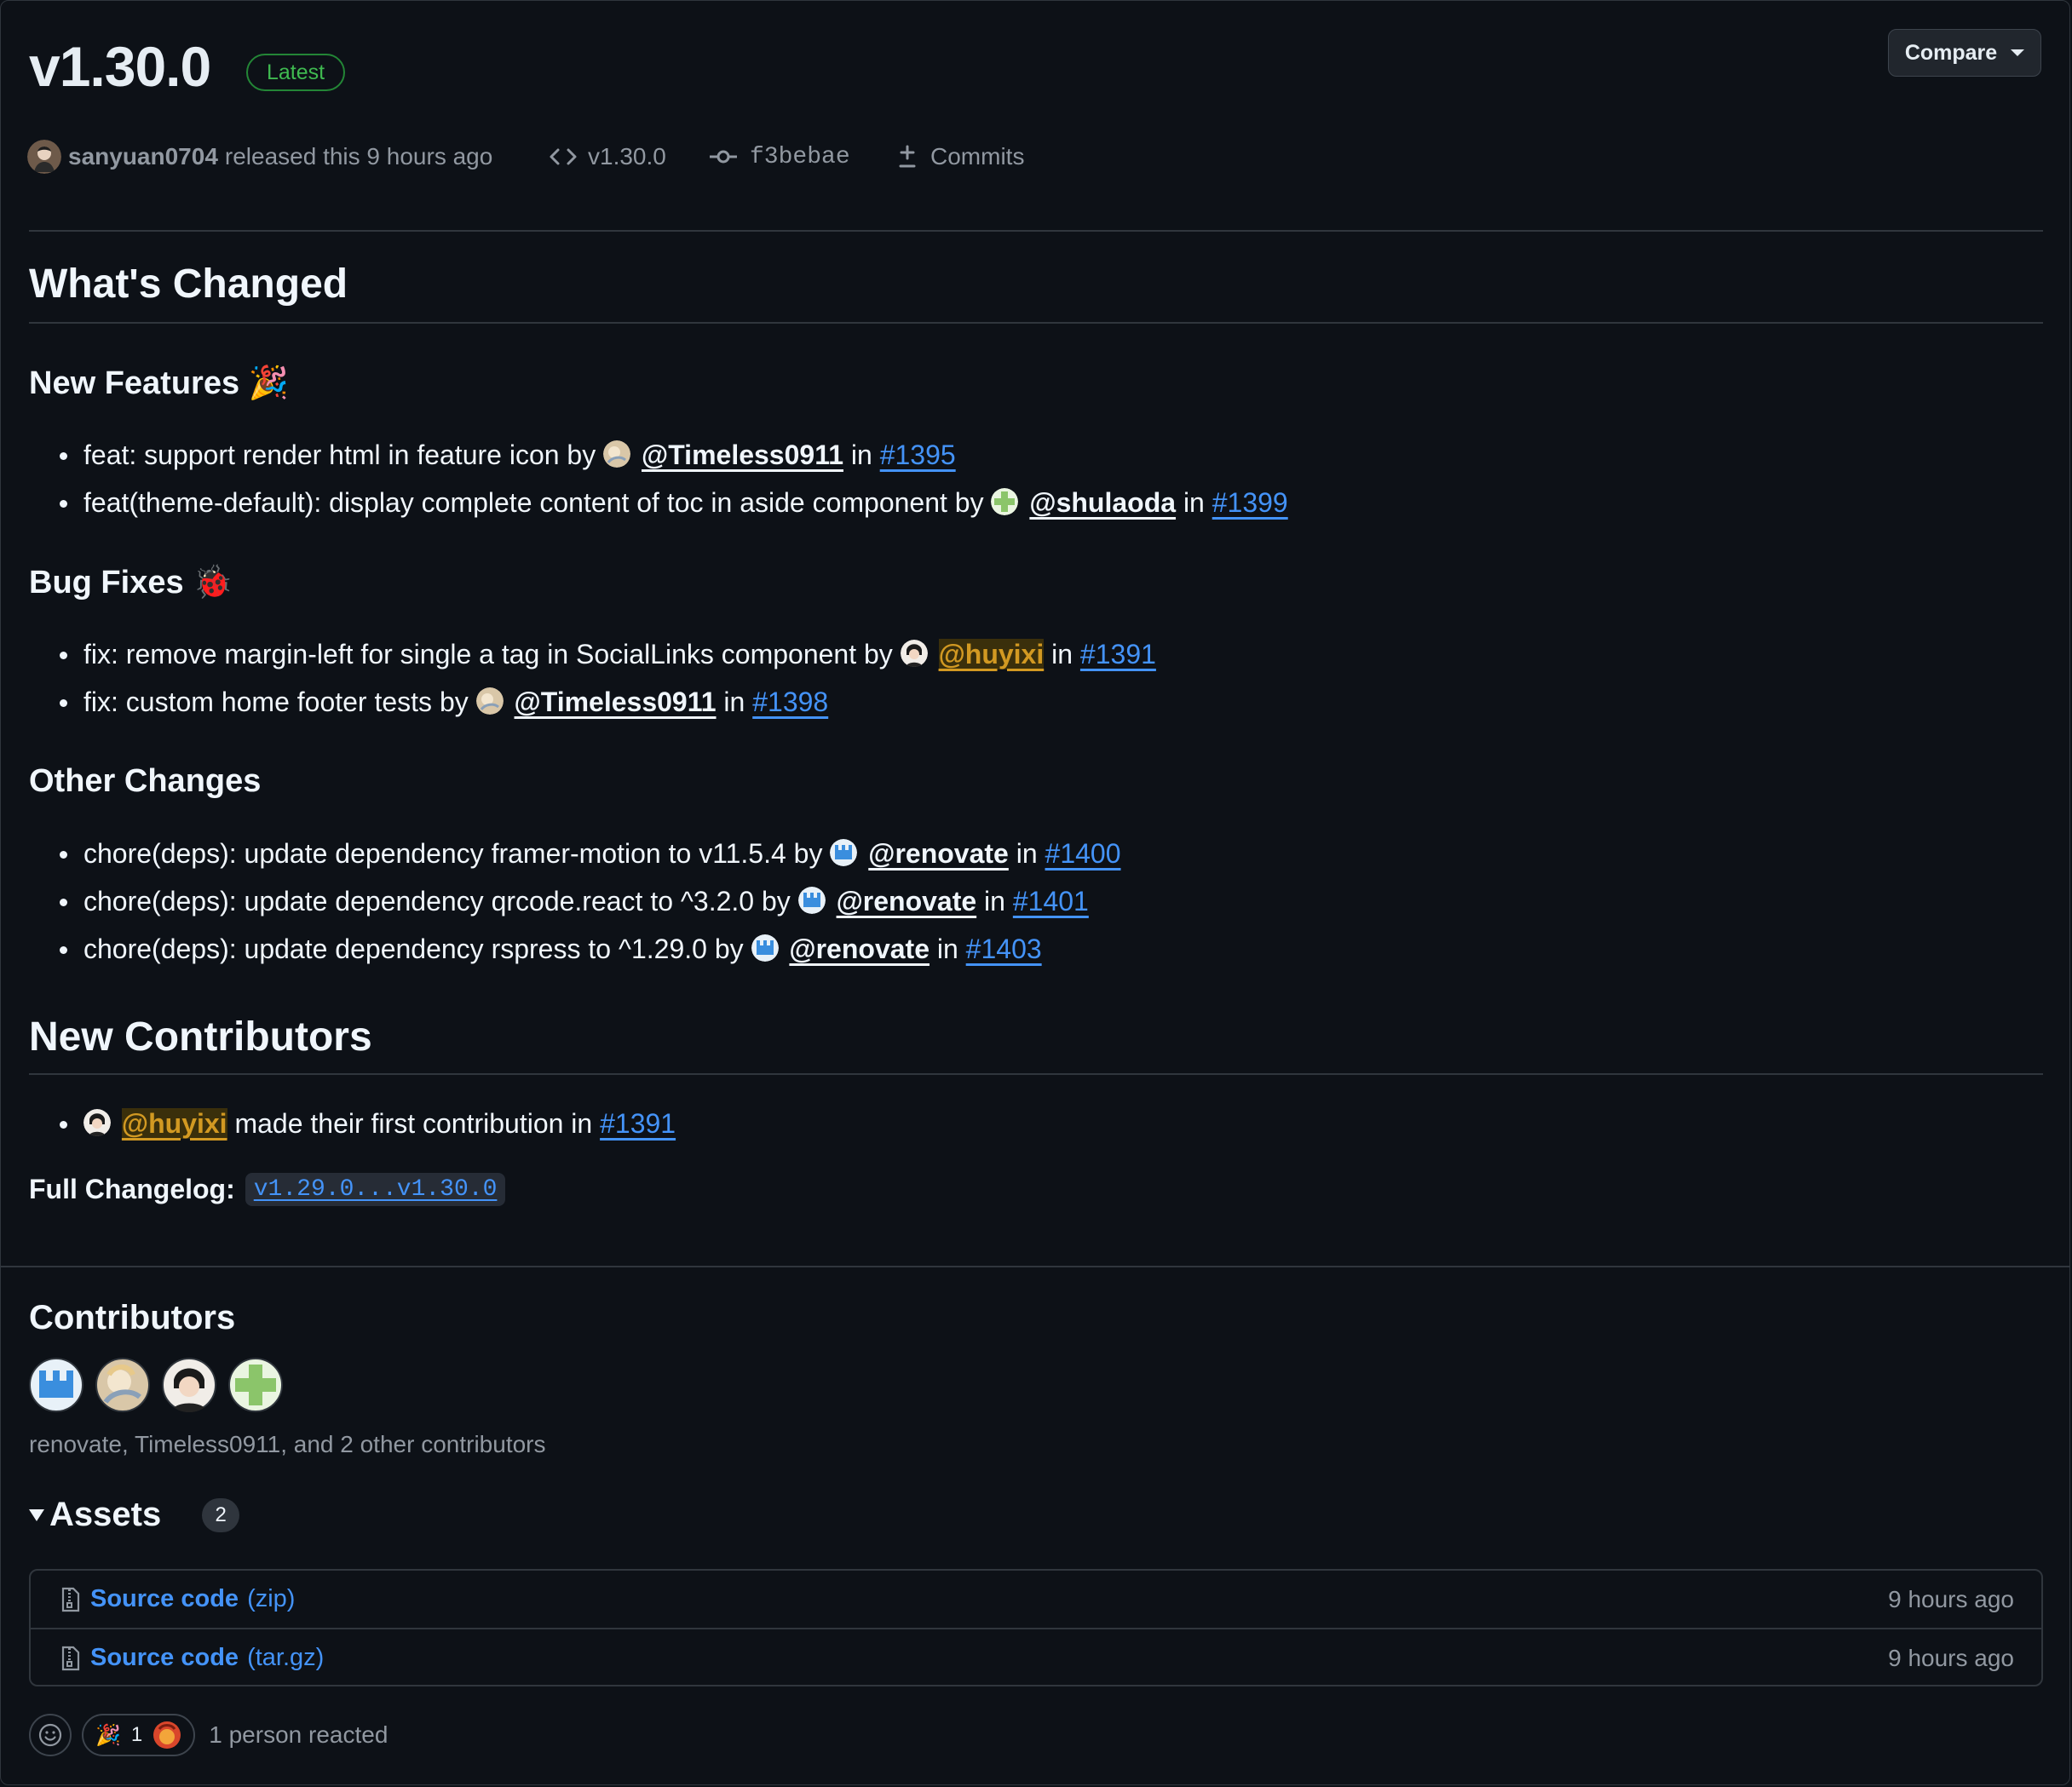 The width and height of the screenshot is (2072, 1787). I want to click on section-title: Bug Fixes, so click(107, 582).